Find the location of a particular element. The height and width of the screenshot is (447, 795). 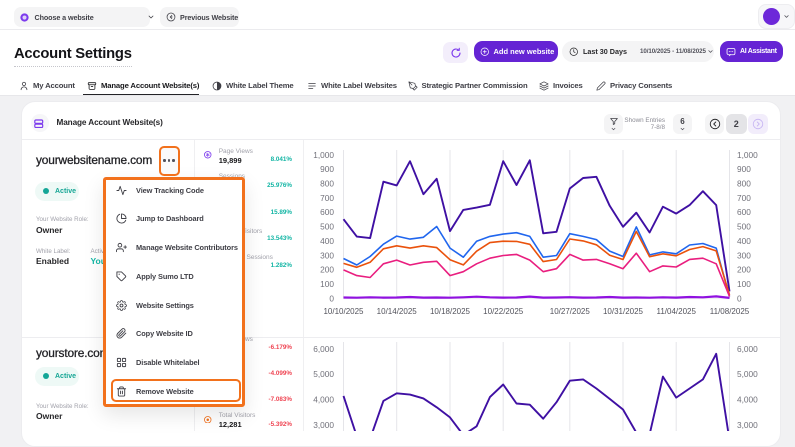

svg-text: 10/18/2025 is located at coordinates (450, 311).